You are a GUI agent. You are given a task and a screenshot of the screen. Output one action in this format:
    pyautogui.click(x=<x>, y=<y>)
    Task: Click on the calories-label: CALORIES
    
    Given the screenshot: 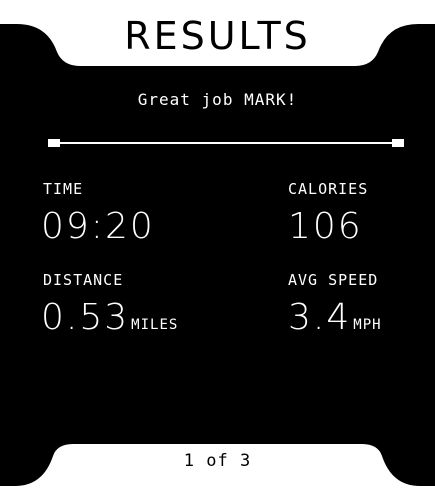 What is the action you would take?
    pyautogui.click(x=328, y=189)
    